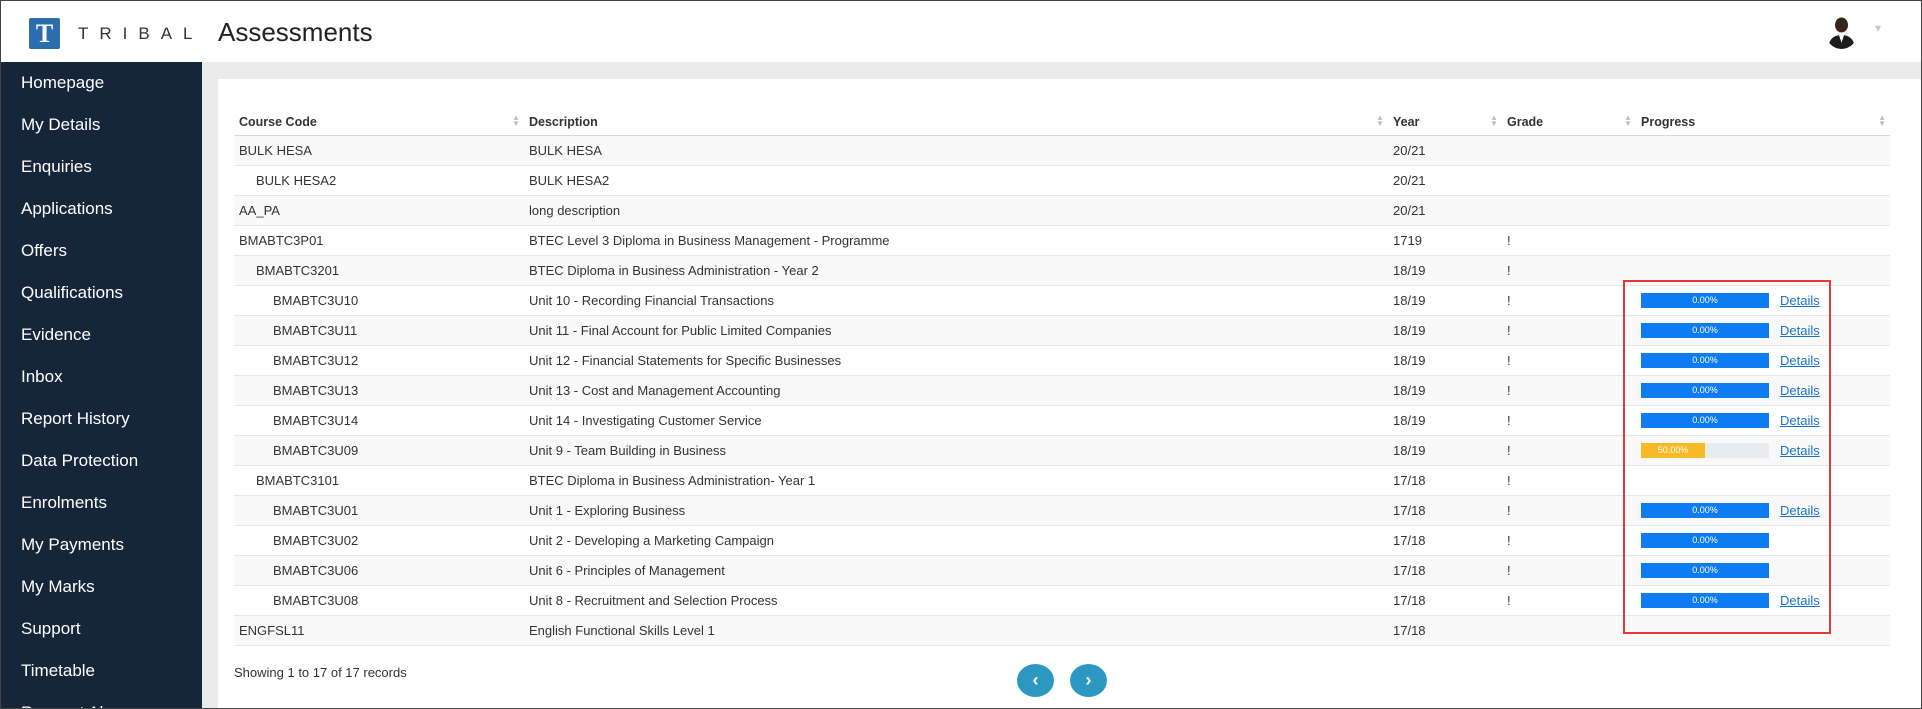  What do you see at coordinates (379, 270) in the screenshot?
I see `course-code-cell: BMABTC3201` at bounding box center [379, 270].